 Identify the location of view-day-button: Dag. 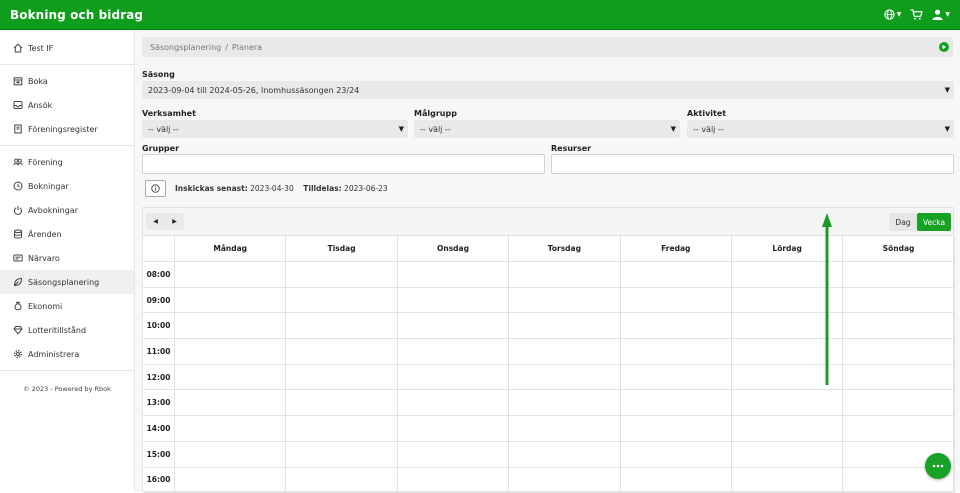
(903, 222).